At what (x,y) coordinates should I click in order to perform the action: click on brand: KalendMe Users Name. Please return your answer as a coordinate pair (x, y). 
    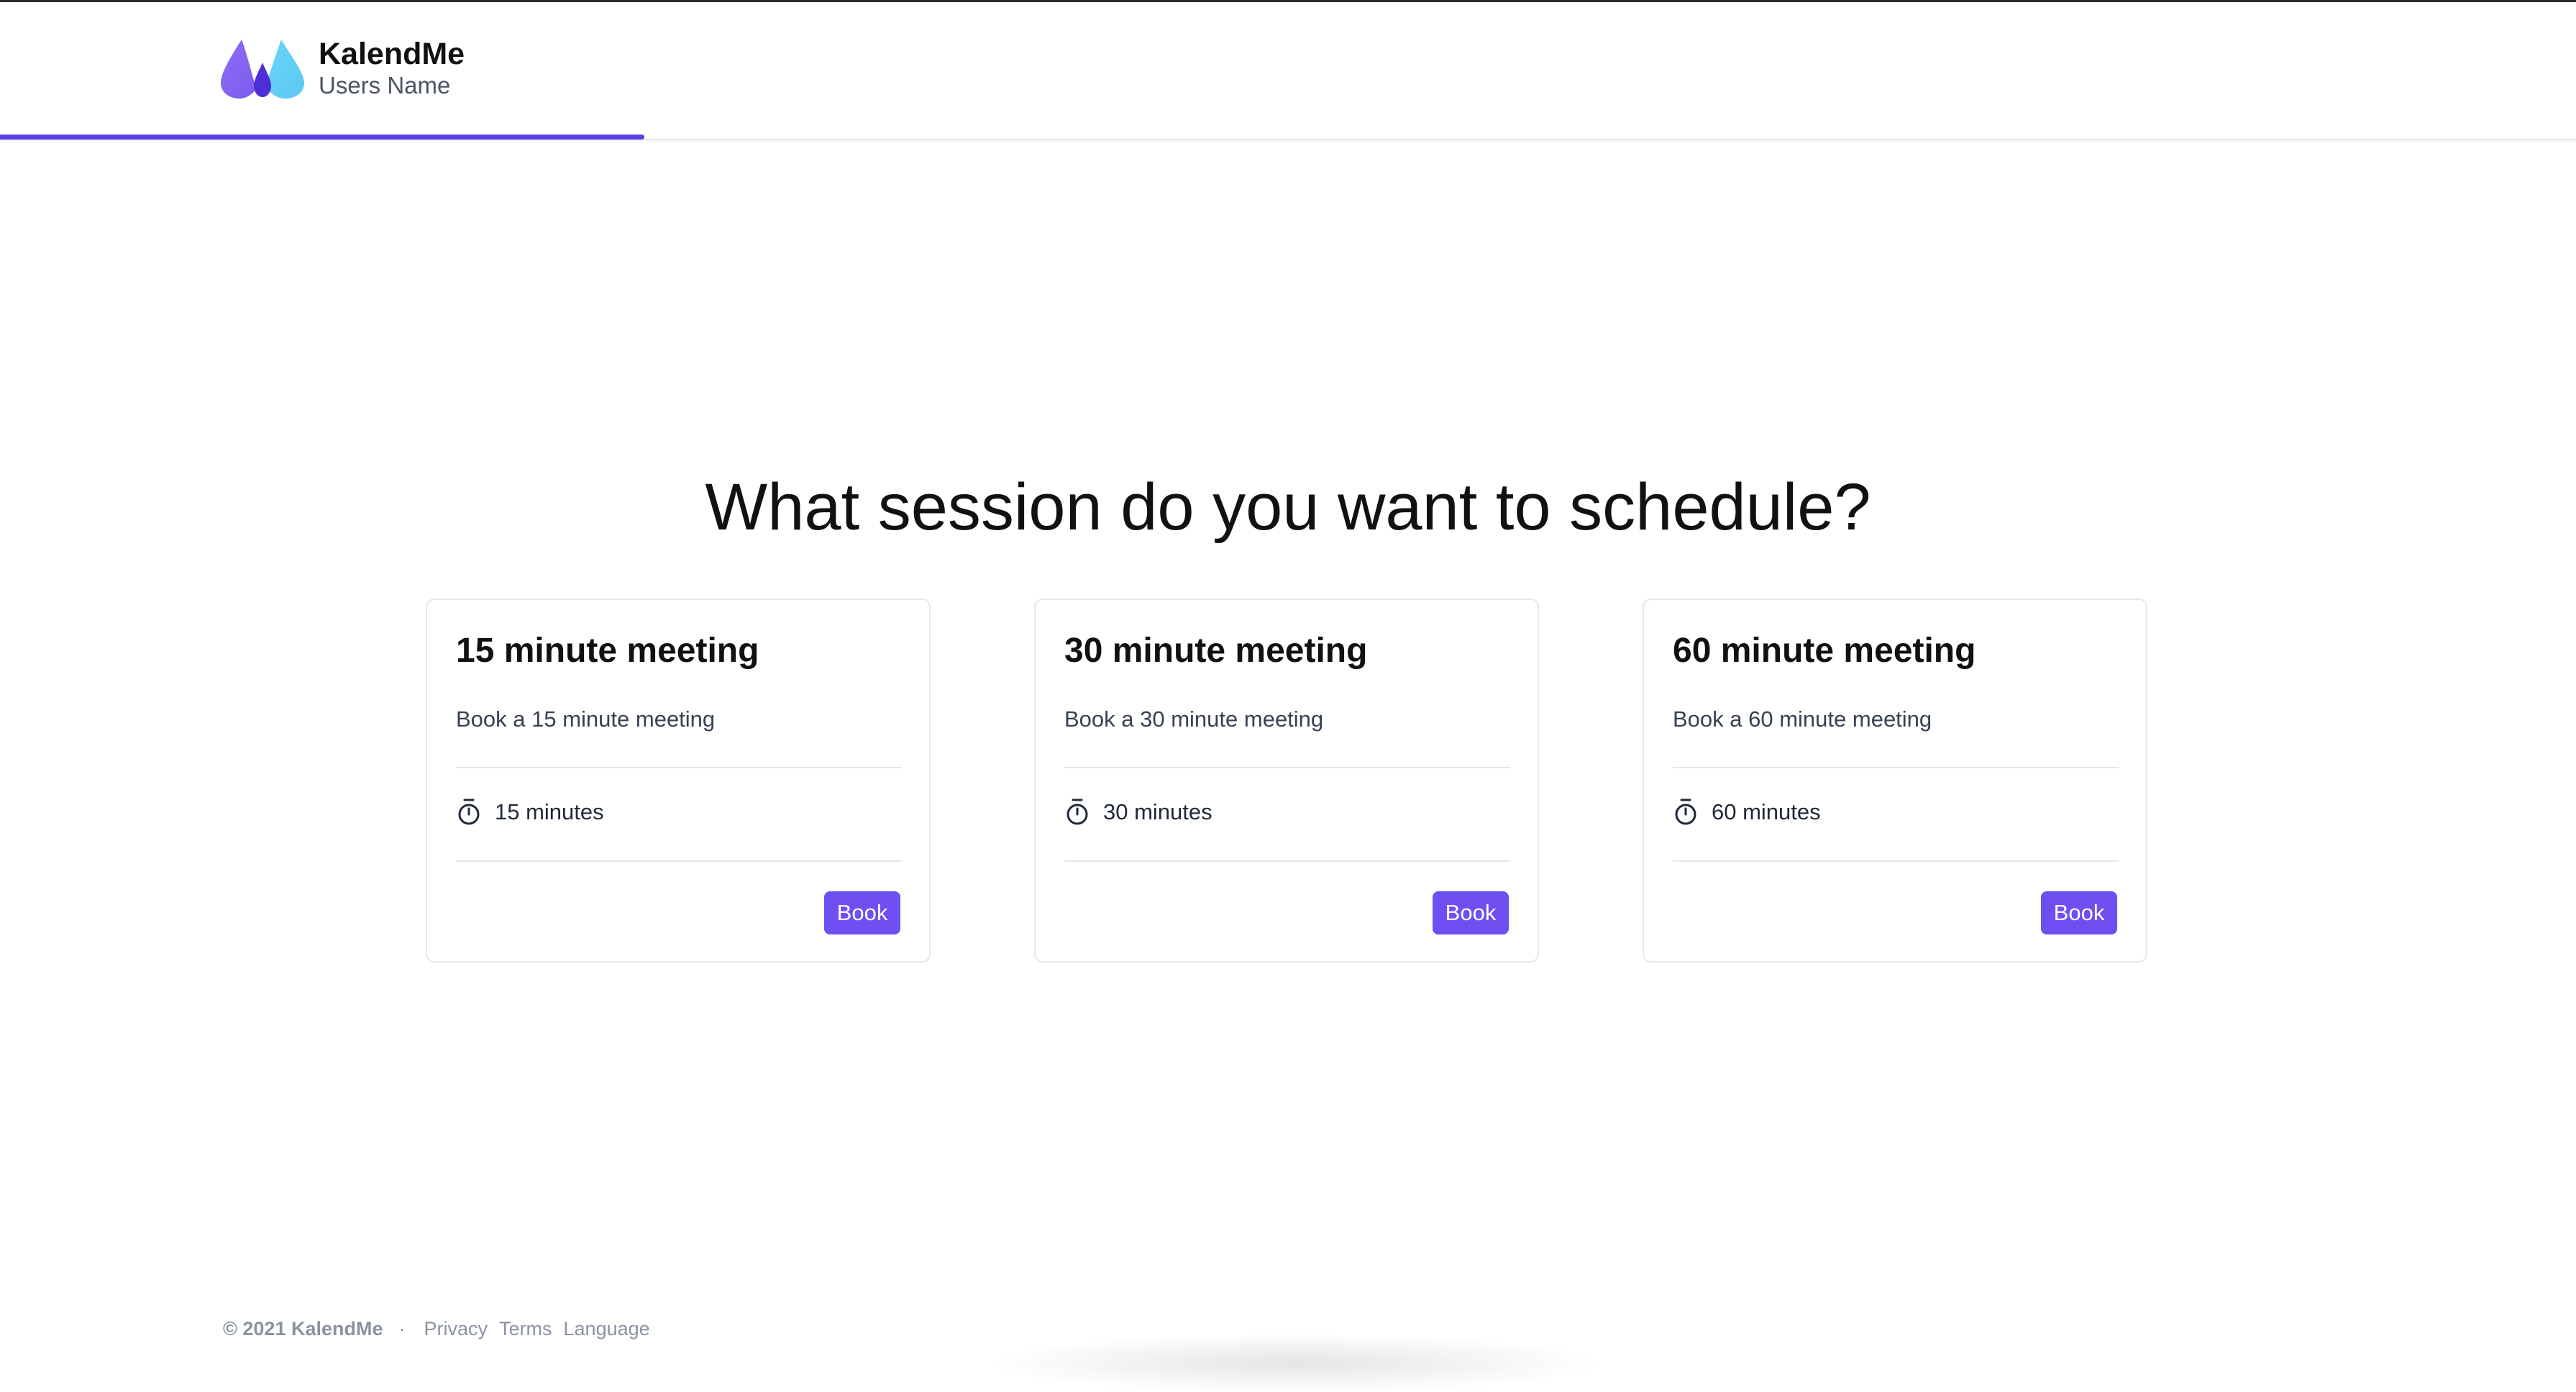
    Looking at the image, I should click on (341, 68).